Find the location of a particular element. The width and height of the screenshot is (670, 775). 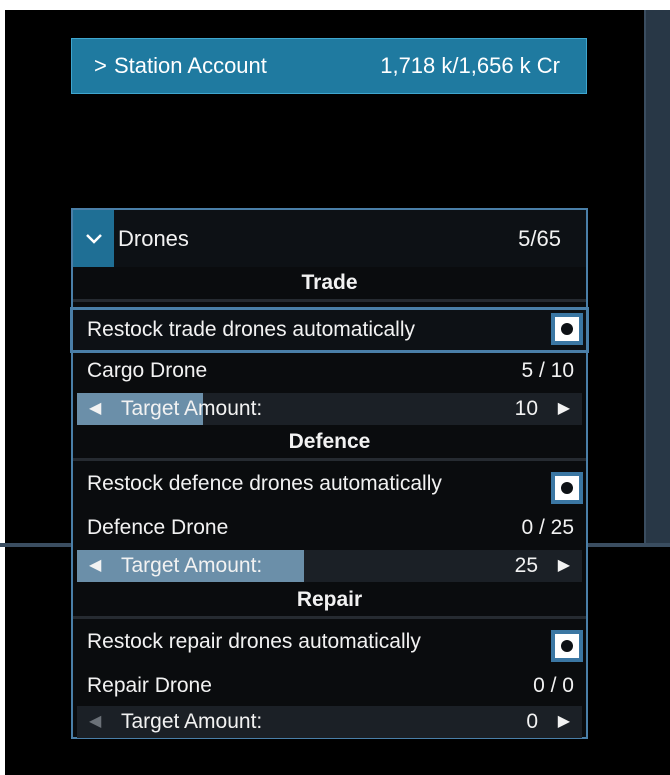

target-amount-slider-trade: ◀ Target Amount: 10 ▶ is located at coordinates (329, 409).